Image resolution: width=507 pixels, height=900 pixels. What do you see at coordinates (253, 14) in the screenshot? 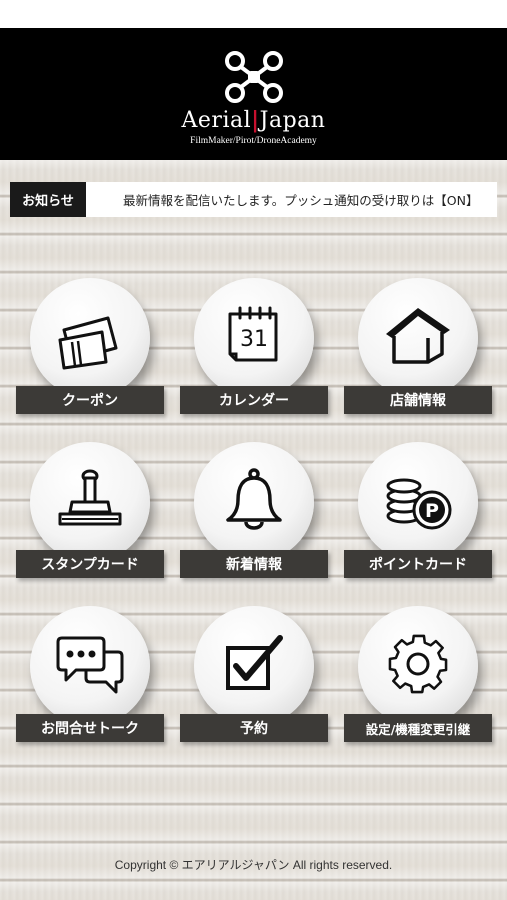
I see `status-bar-area` at bounding box center [253, 14].